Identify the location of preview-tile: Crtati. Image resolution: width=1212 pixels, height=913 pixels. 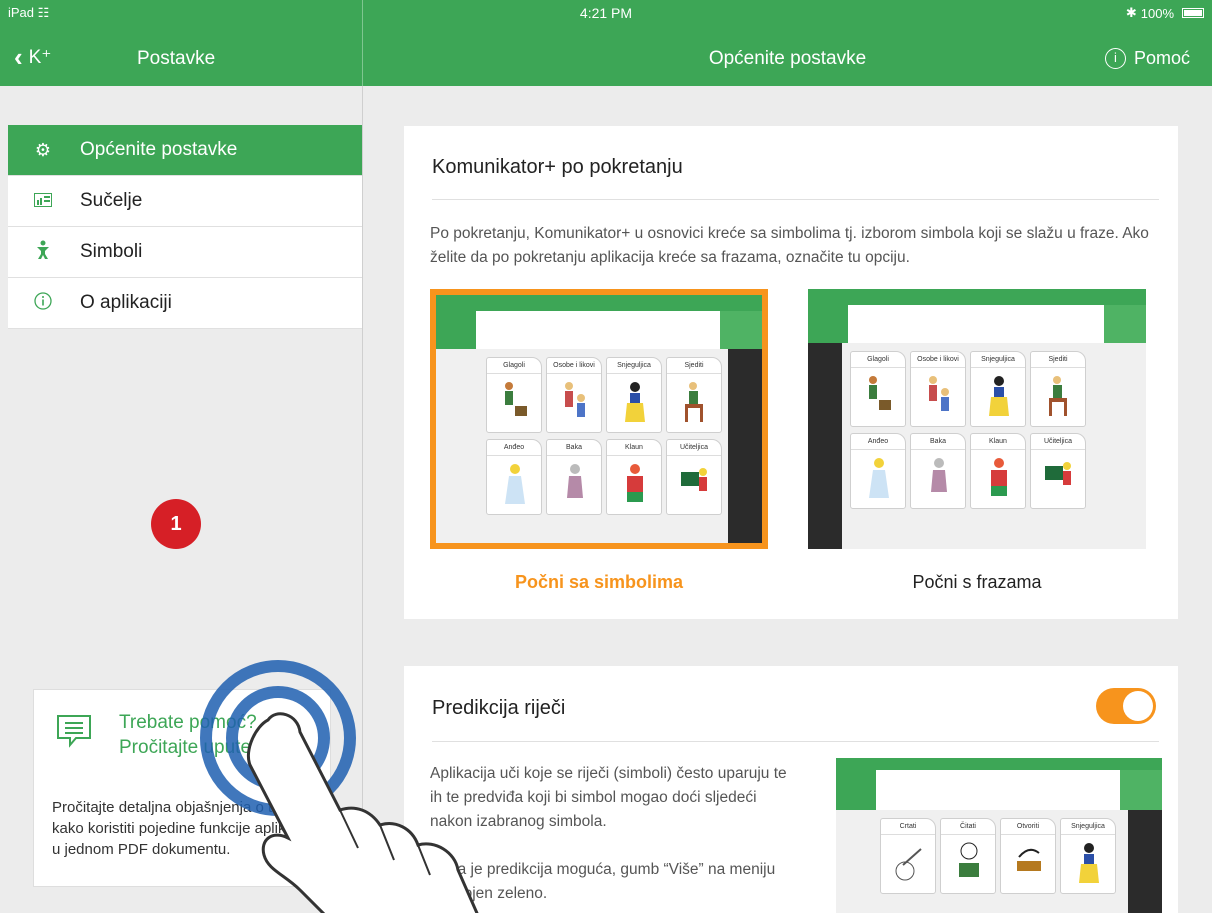
(908, 856).